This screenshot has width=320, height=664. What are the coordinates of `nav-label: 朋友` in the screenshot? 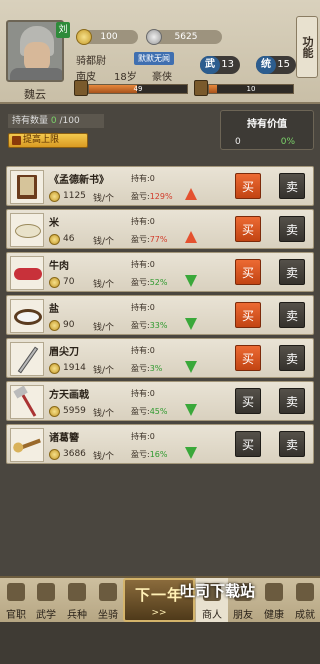 It's located at (243, 615).